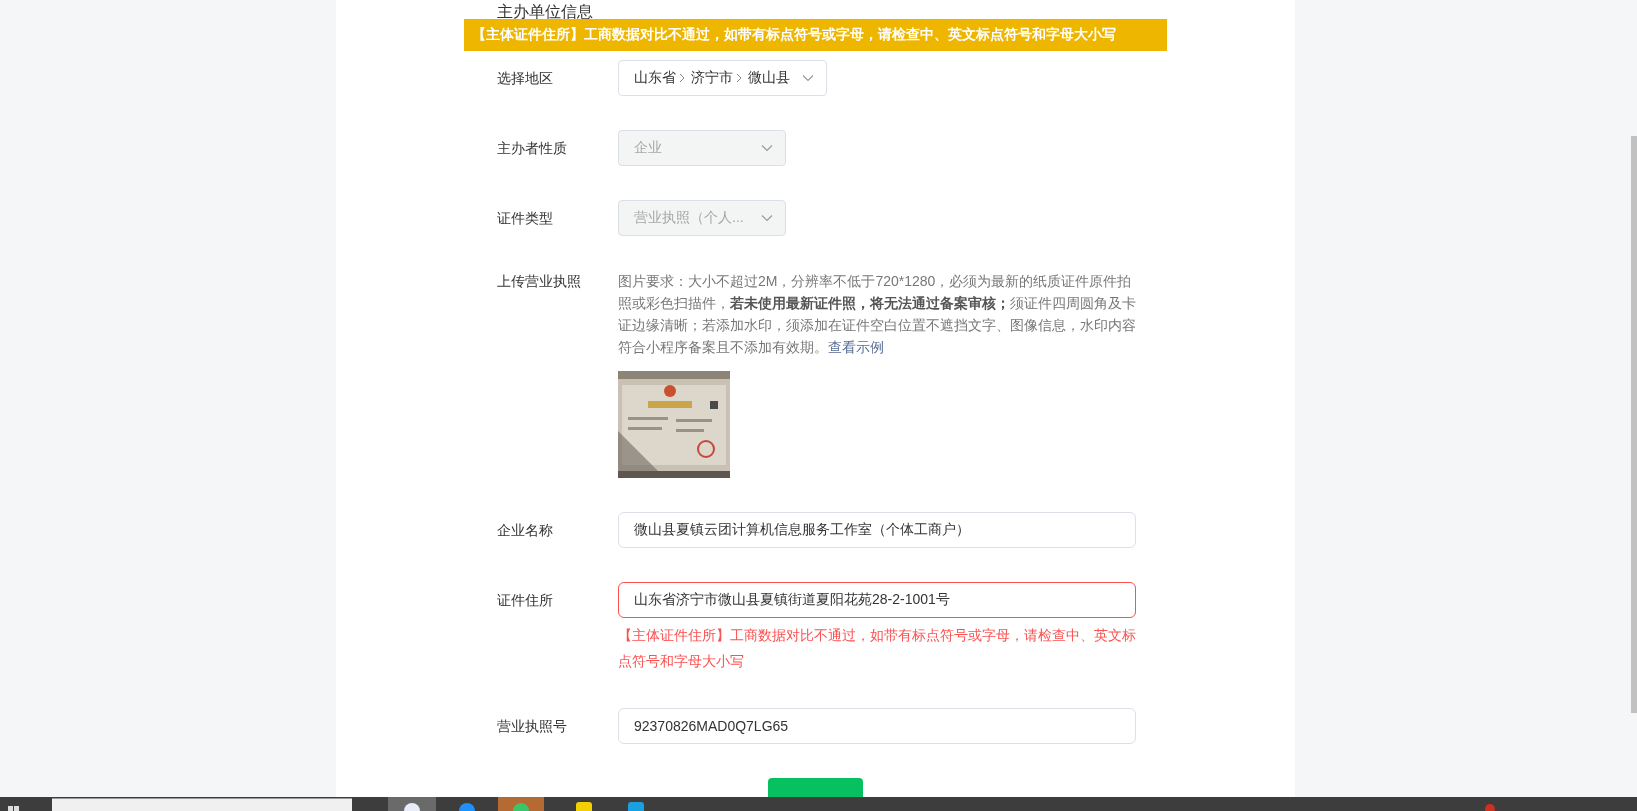  I want to click on field-label: 证件类型, so click(525, 218).